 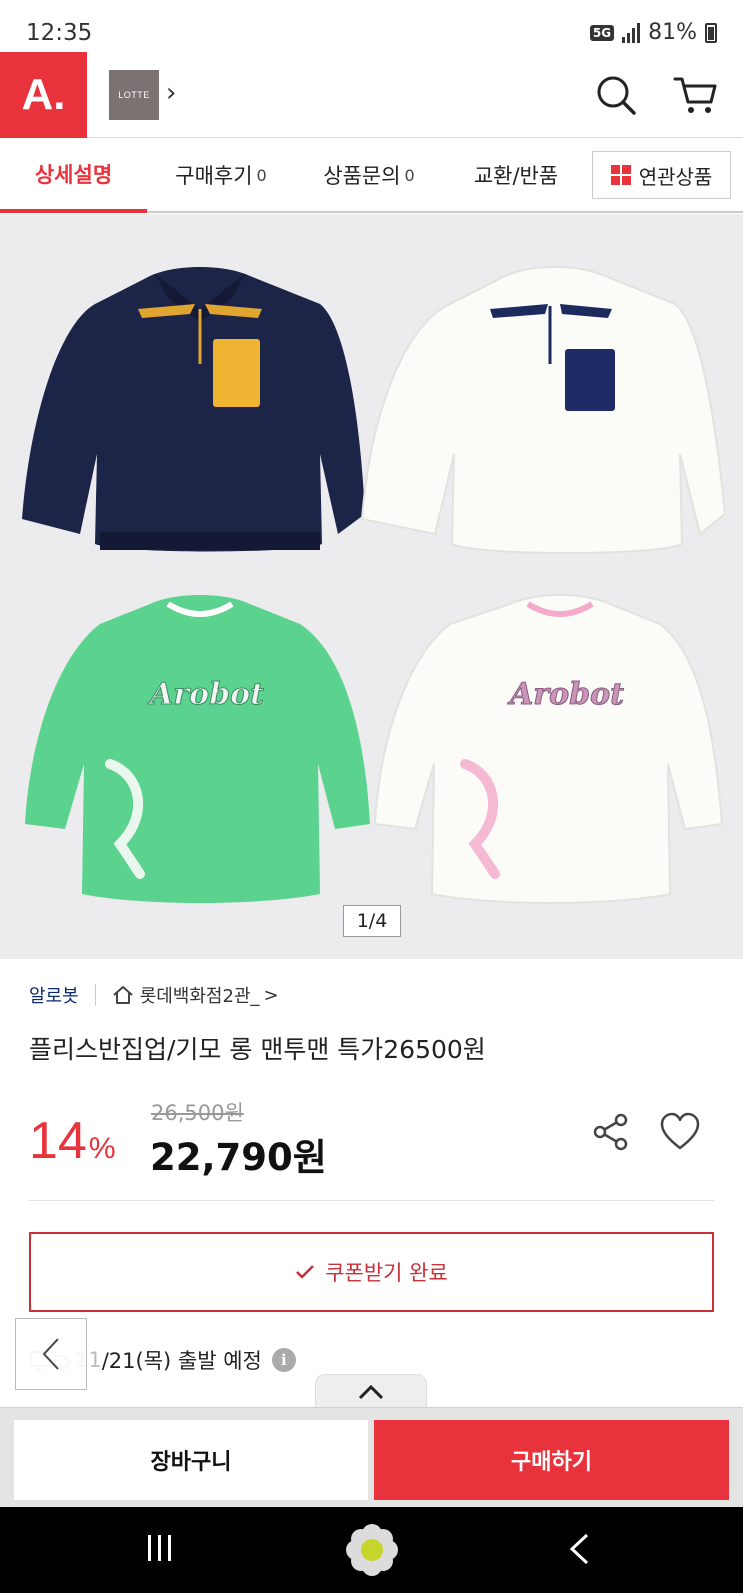 I want to click on chevron-right-icon: >, so click(x=271, y=995).